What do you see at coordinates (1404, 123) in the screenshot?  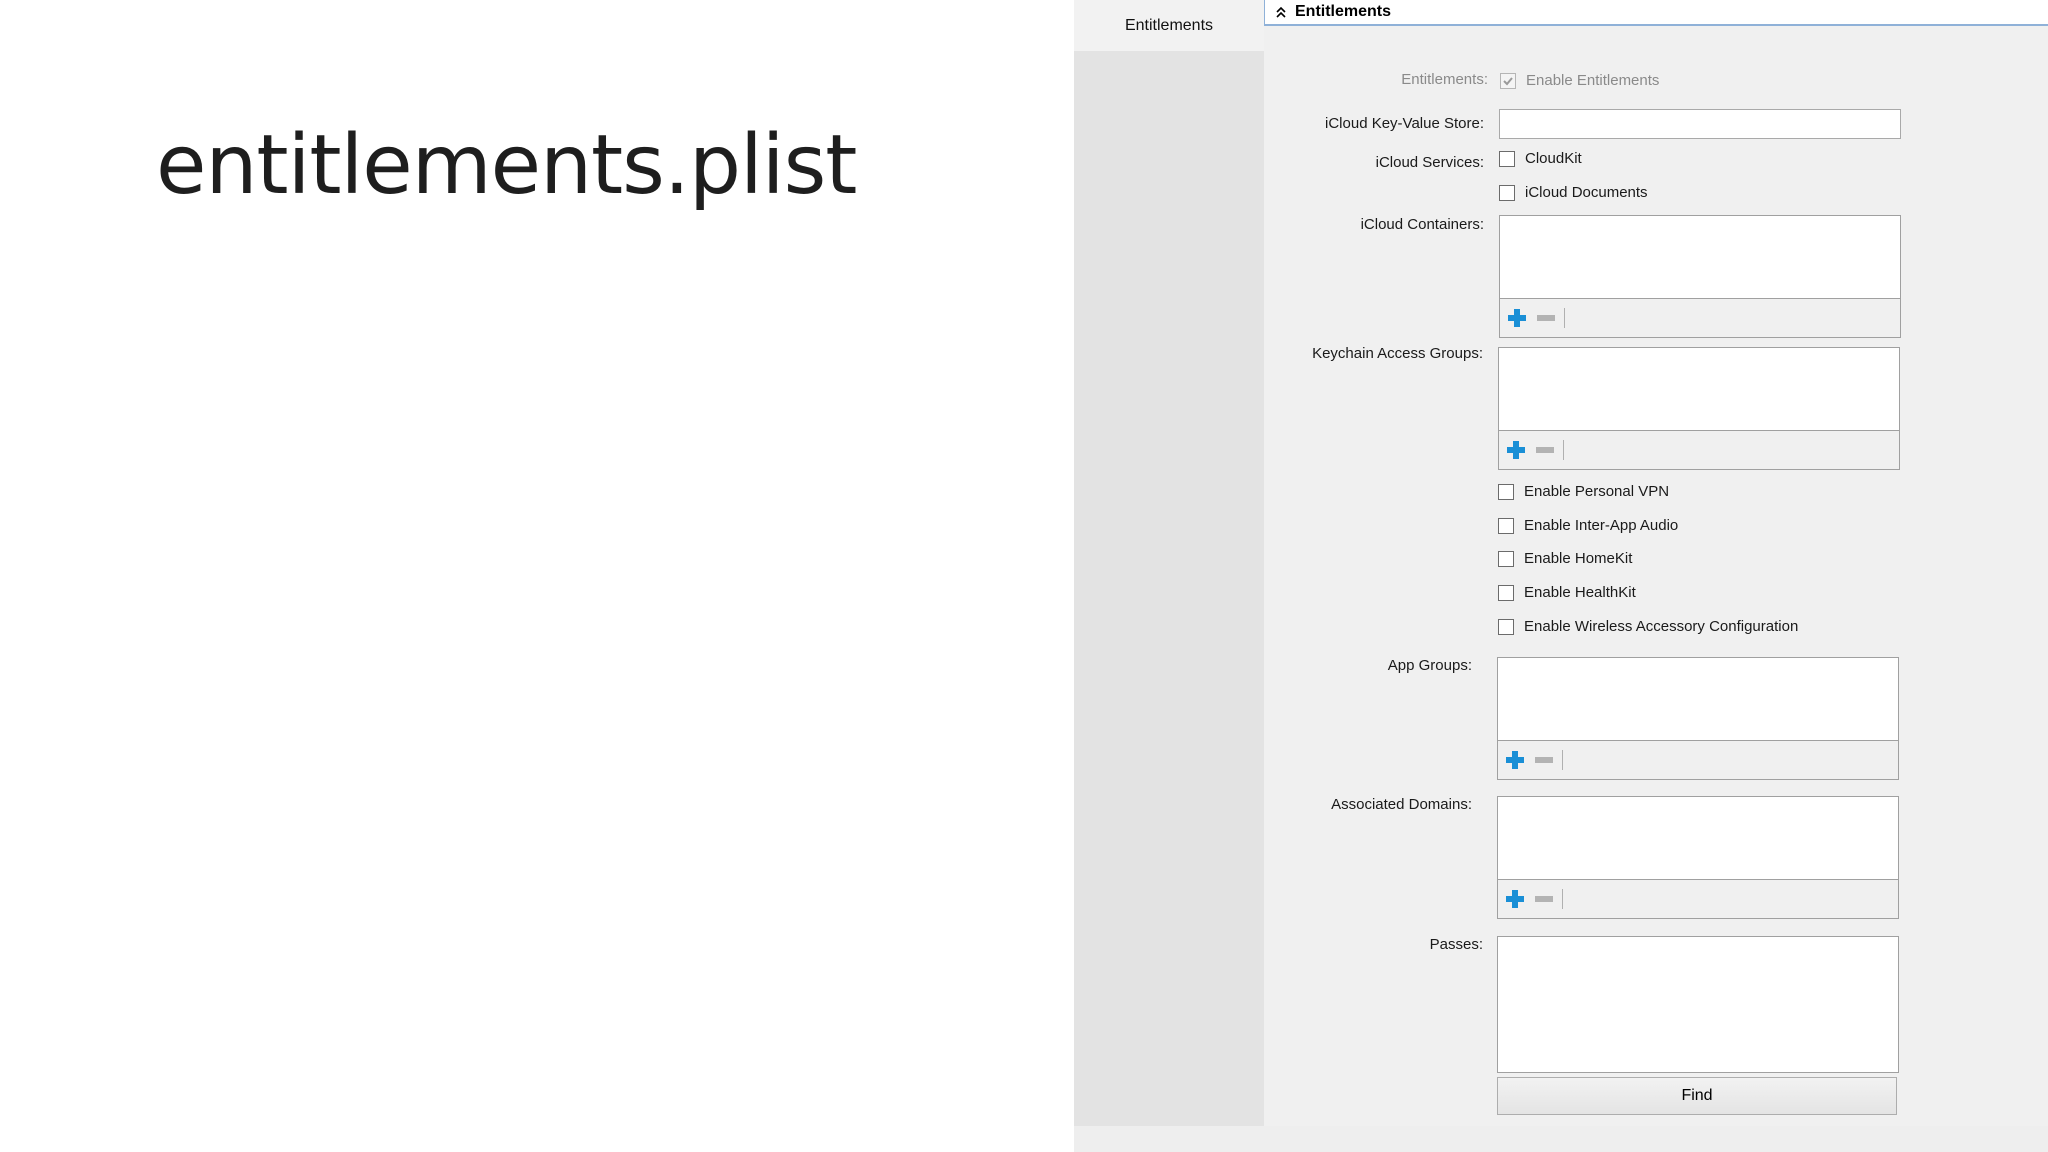 I see `icloud-kv-store-label: iCloud Key-Value Store:` at bounding box center [1404, 123].